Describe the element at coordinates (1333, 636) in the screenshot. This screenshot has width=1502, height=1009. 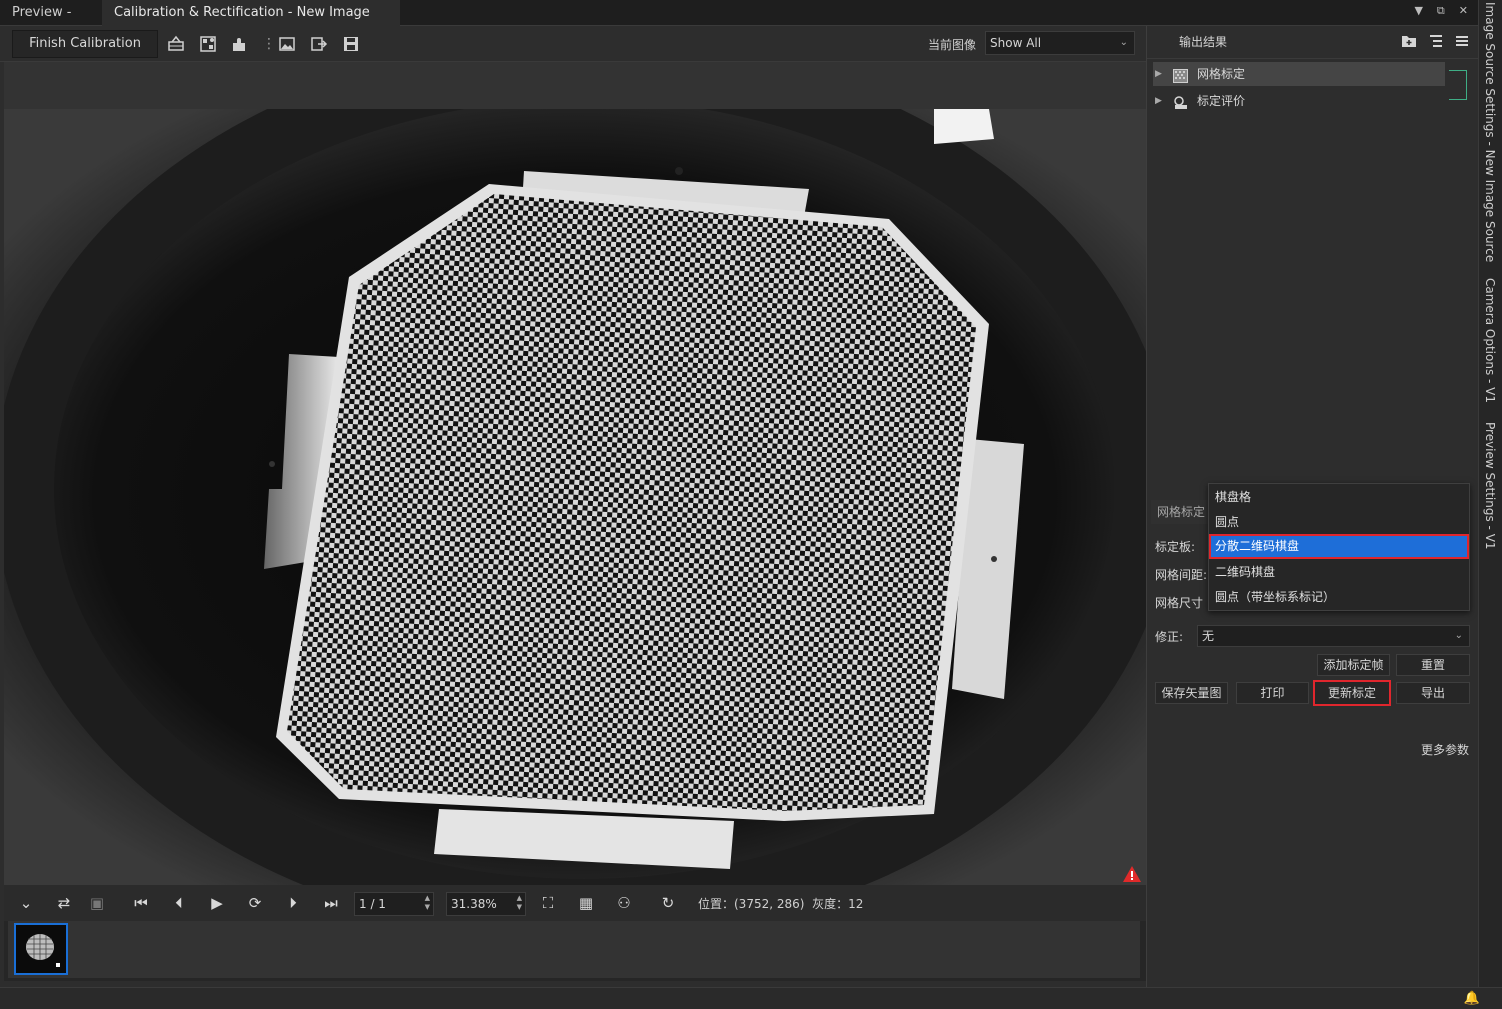
I see `correction-select: 无 ⌄` at that location.